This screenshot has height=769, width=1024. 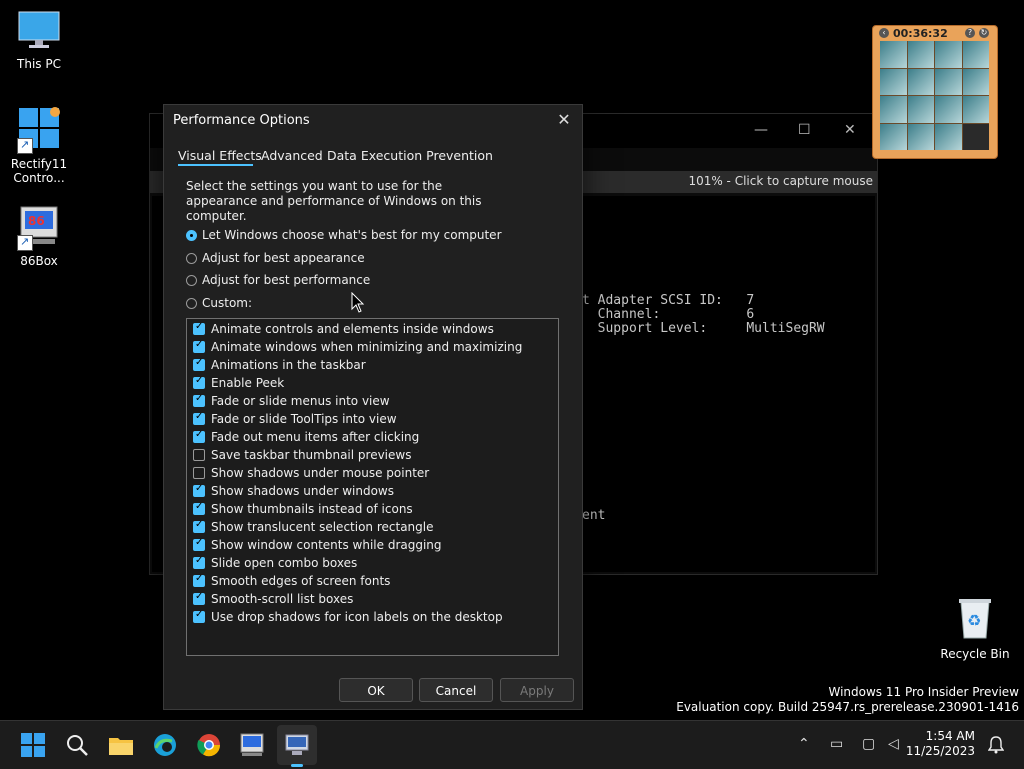 I want to click on maximize-icon: ☐, so click(x=804, y=130).